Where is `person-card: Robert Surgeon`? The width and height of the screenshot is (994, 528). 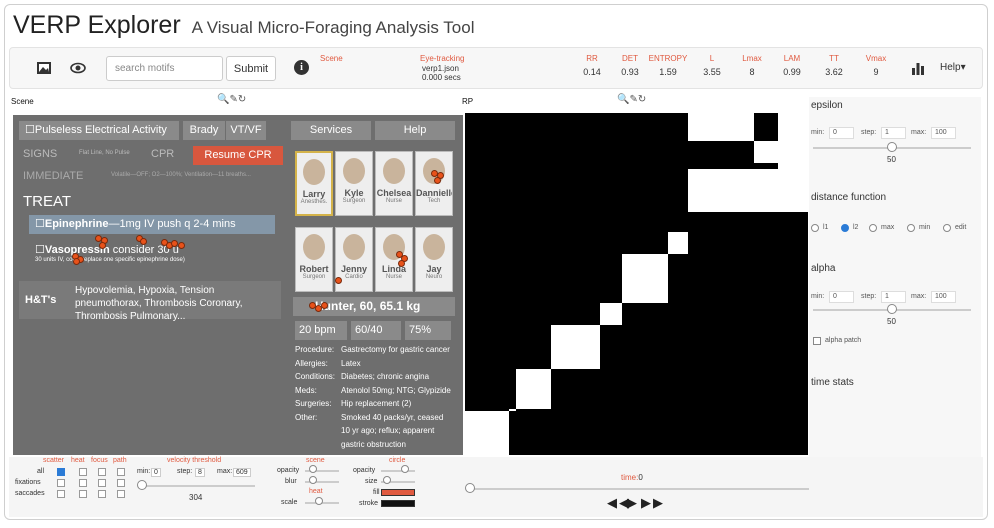
person-card: Robert Surgeon is located at coordinates (314, 259).